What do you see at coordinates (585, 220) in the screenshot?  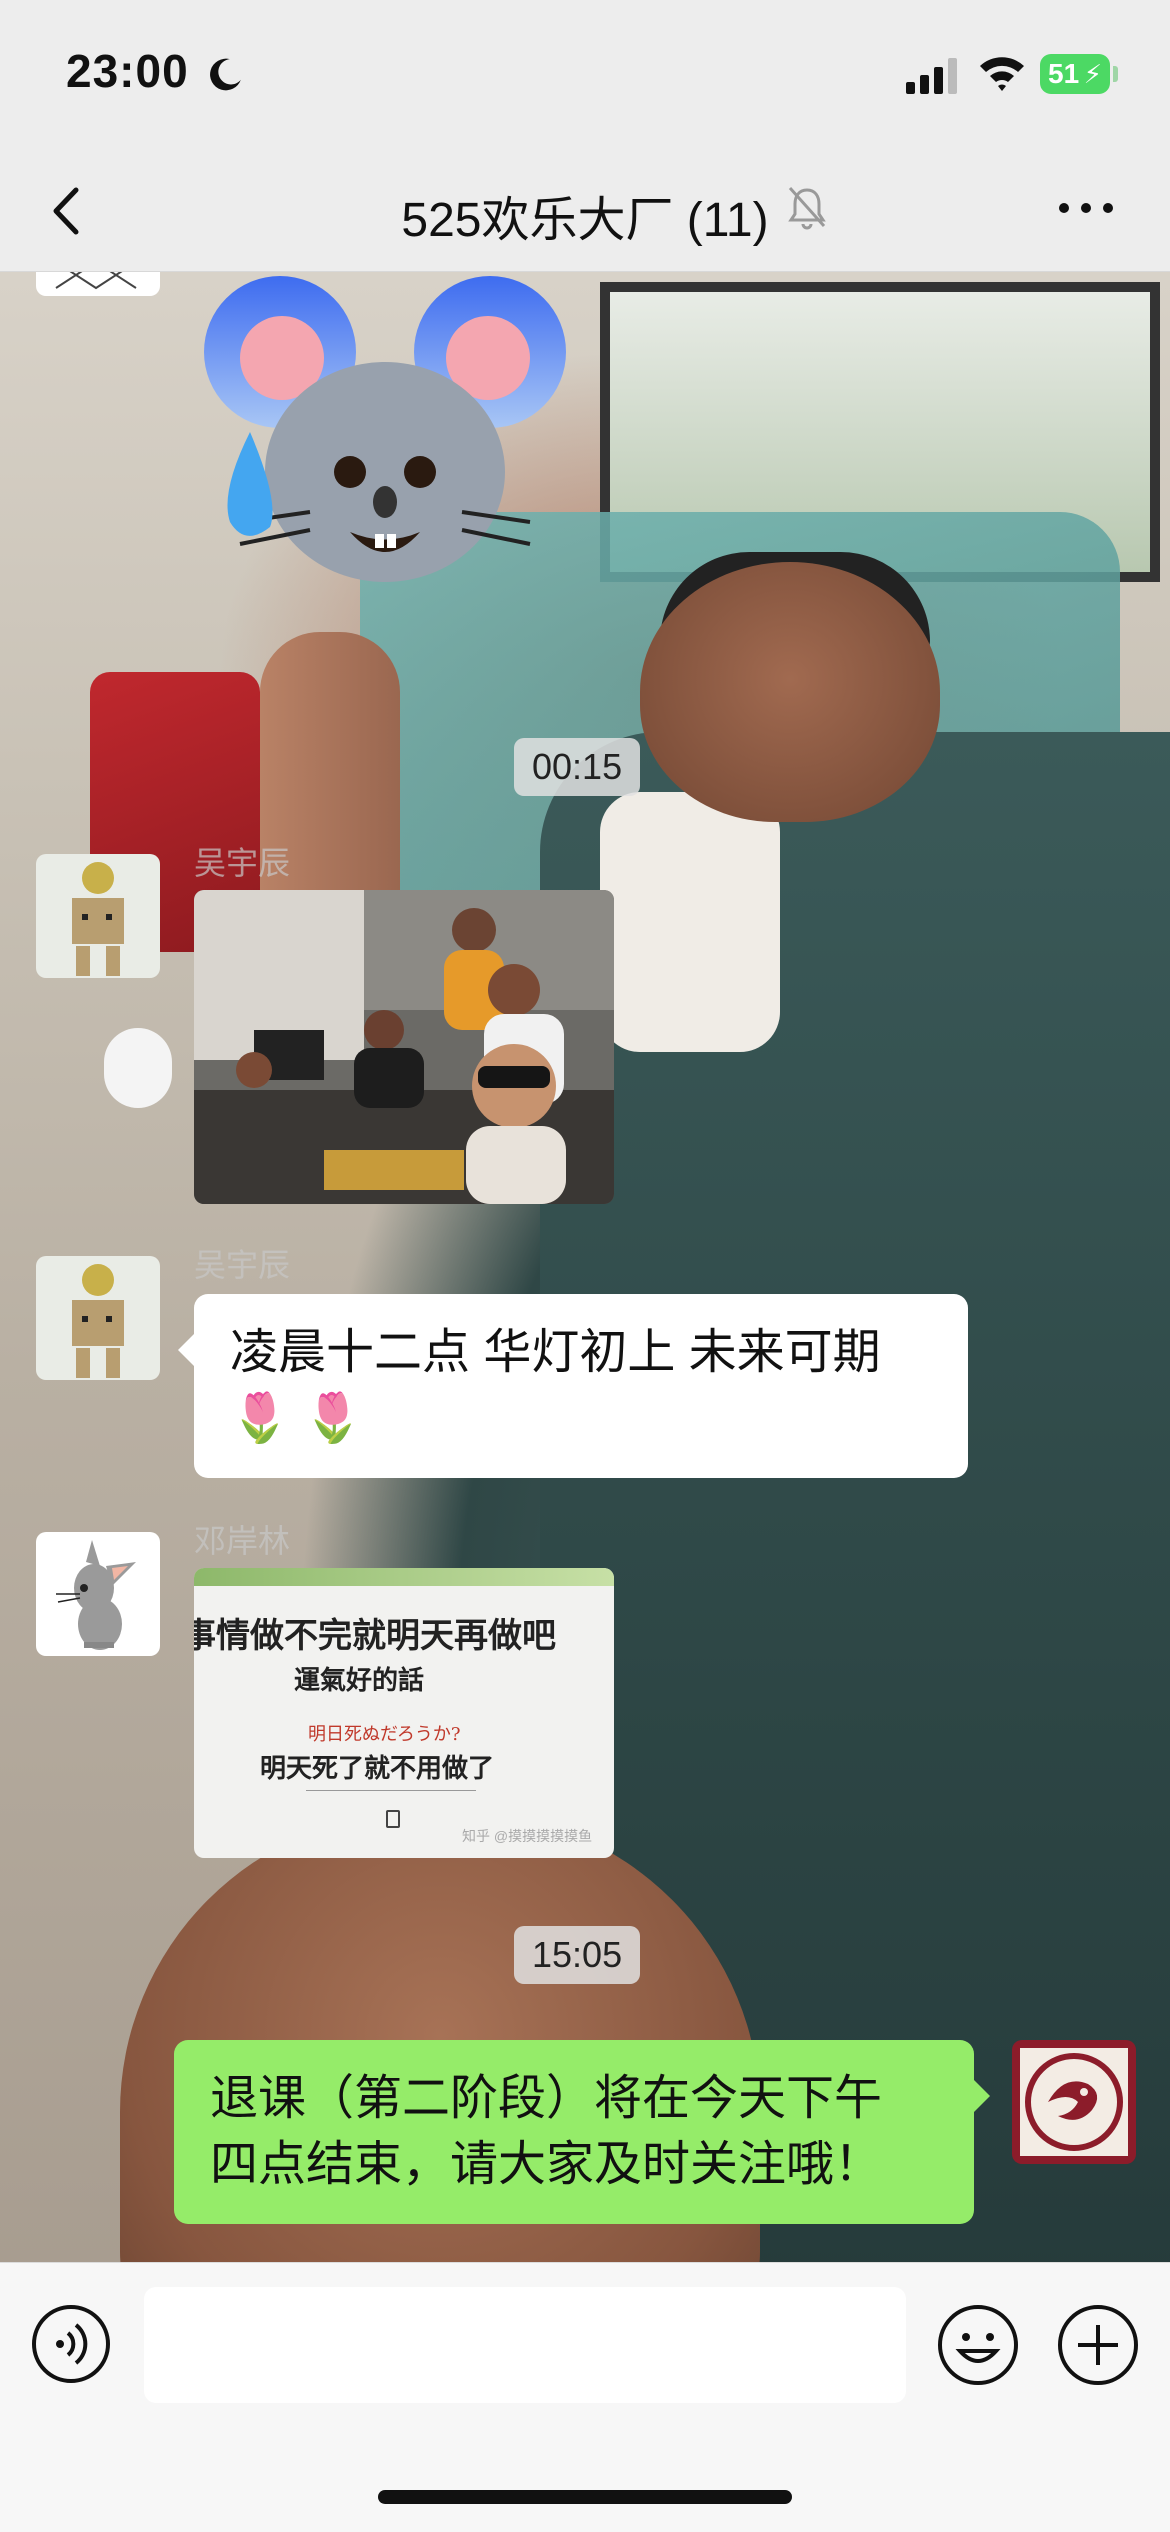 I see `chat-title: 525欢乐大厂 (11)` at bounding box center [585, 220].